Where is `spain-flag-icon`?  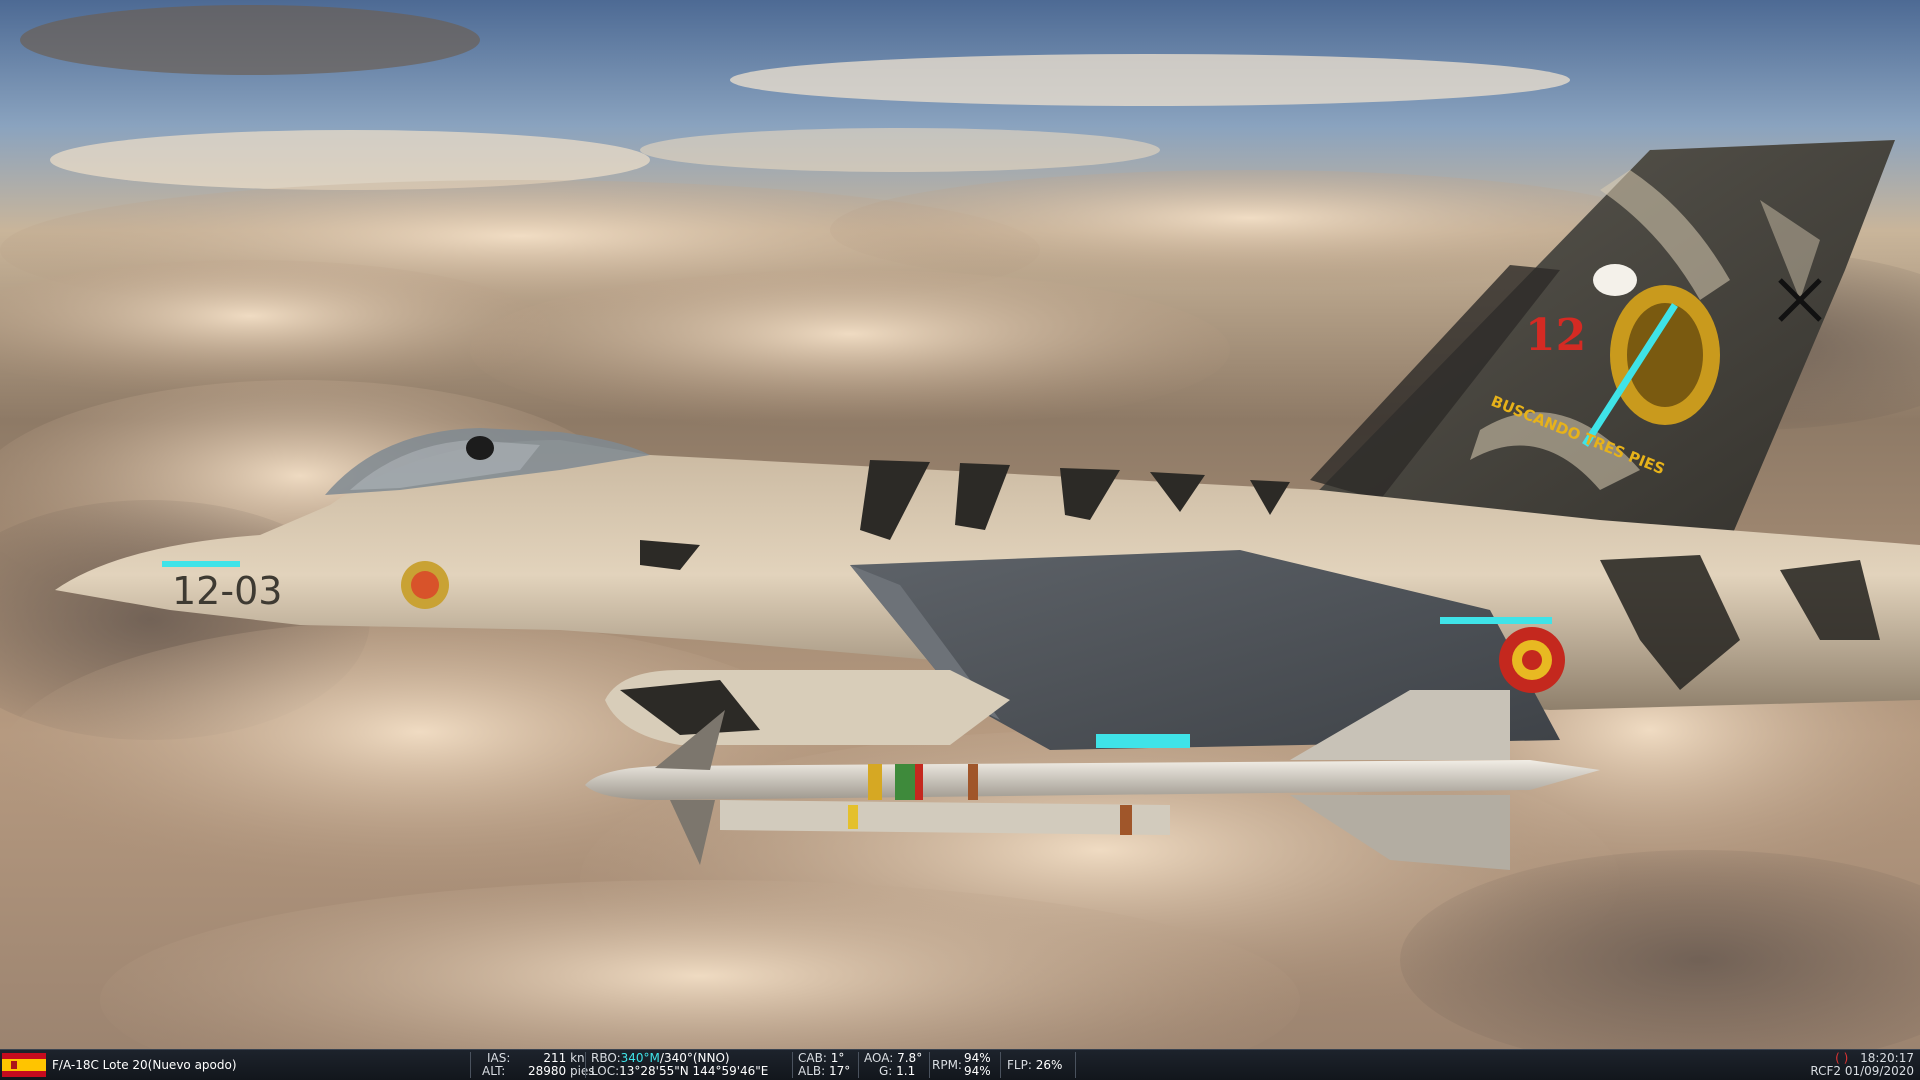
spain-flag-icon is located at coordinates (24, 1065).